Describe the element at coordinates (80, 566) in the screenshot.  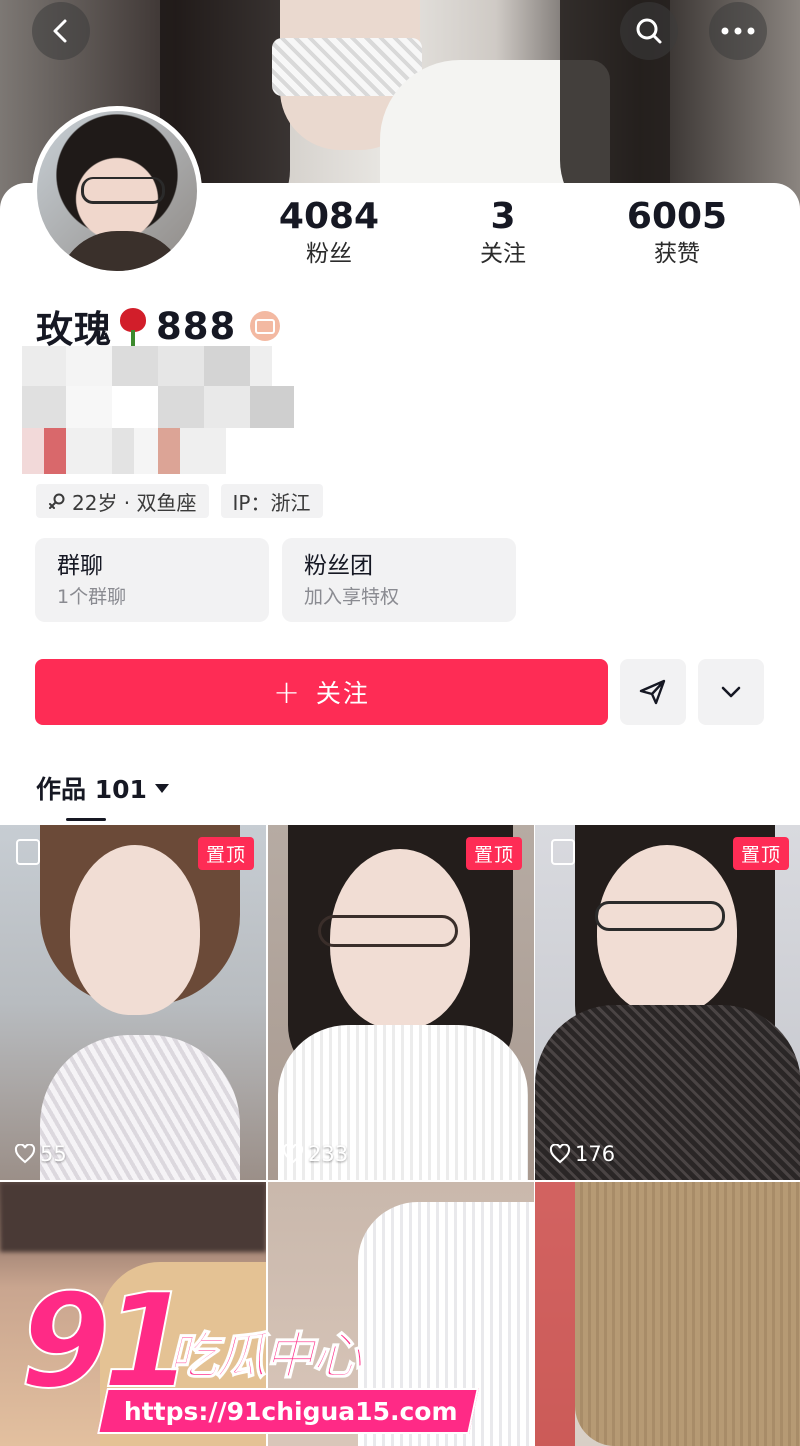
I see `entry-title: 群聊` at that location.